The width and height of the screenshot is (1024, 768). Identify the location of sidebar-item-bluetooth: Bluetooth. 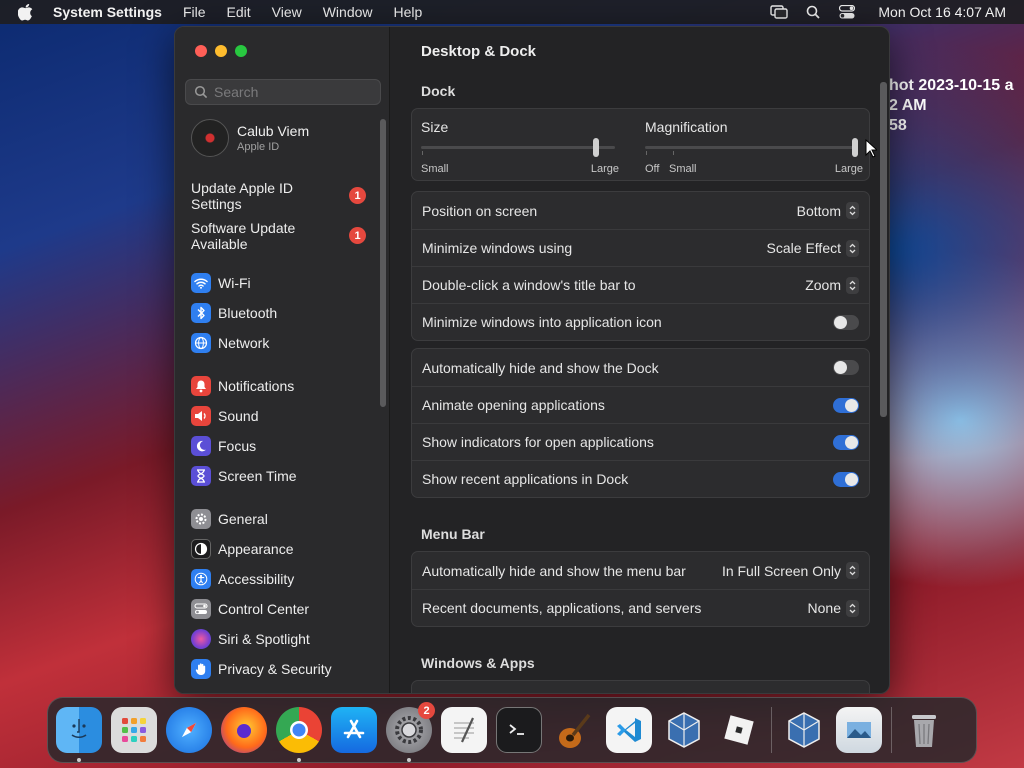
(286, 313).